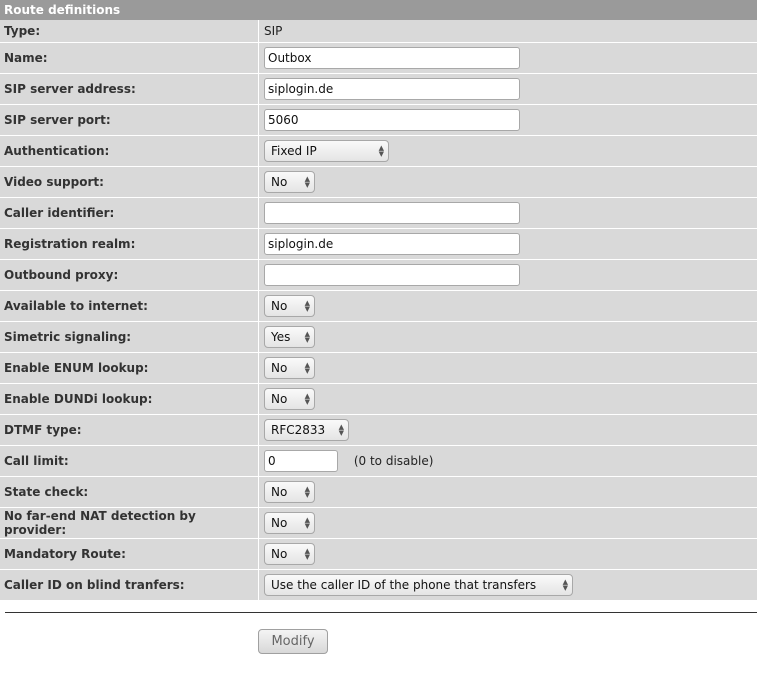  I want to click on caller-identifier-input, so click(392, 213).